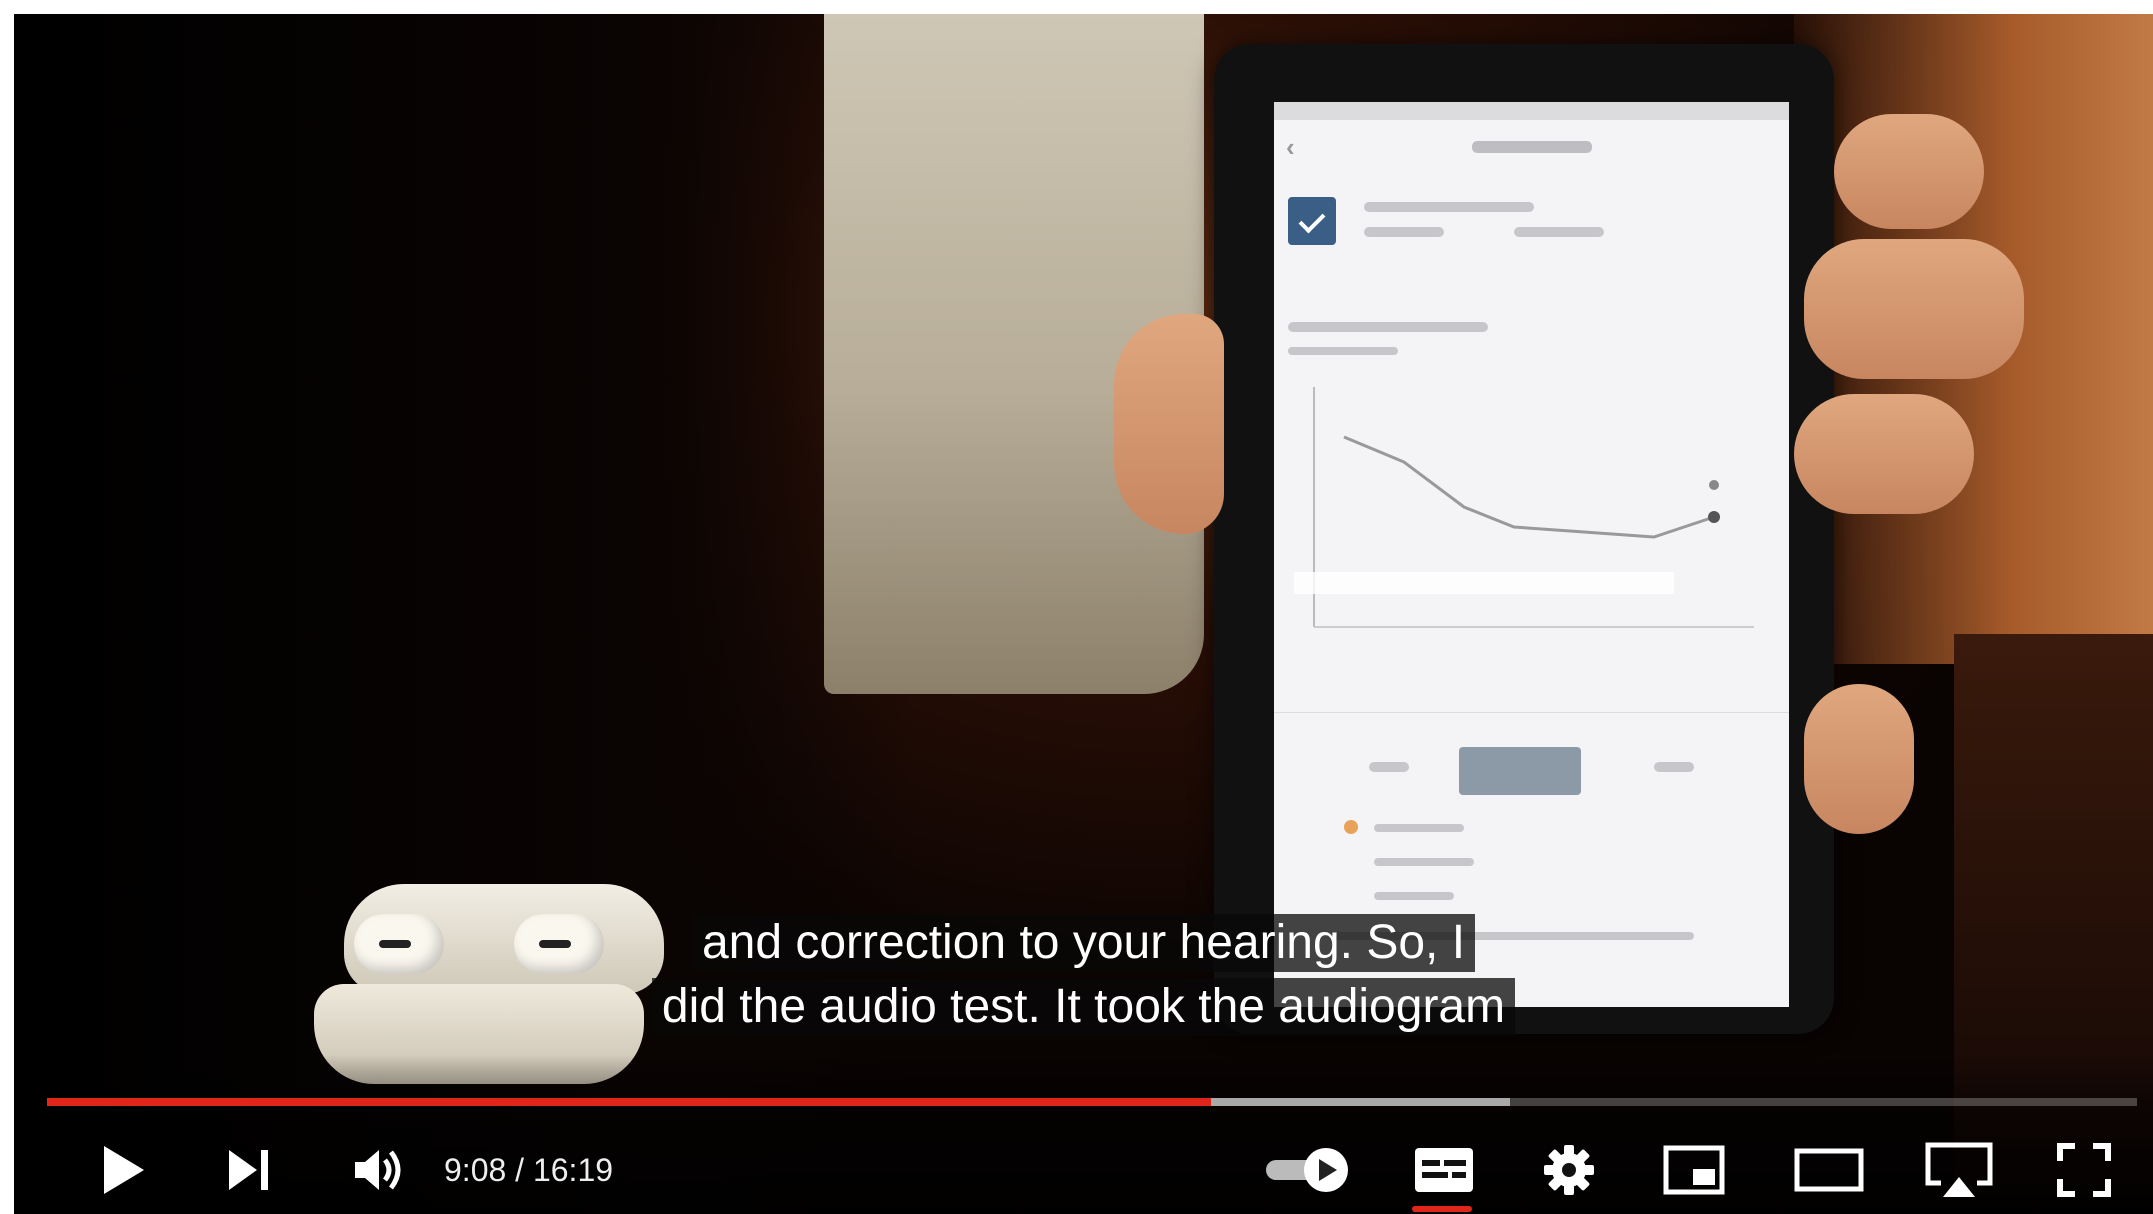 The height and width of the screenshot is (1214, 2153). What do you see at coordinates (1351, 827) in the screenshot?
I see `phone-legend-dot` at bounding box center [1351, 827].